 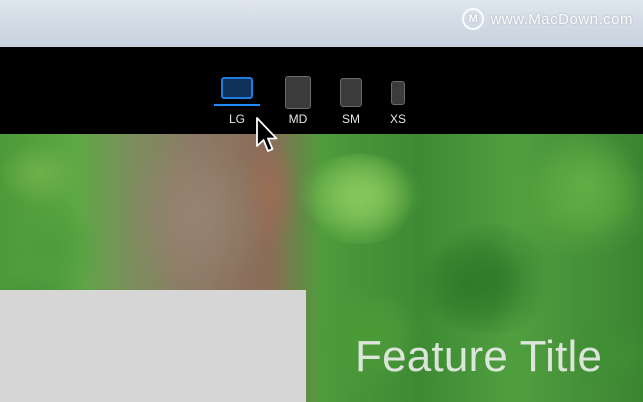 I want to click on watermark-logo-icon: M, so click(x=473, y=19).